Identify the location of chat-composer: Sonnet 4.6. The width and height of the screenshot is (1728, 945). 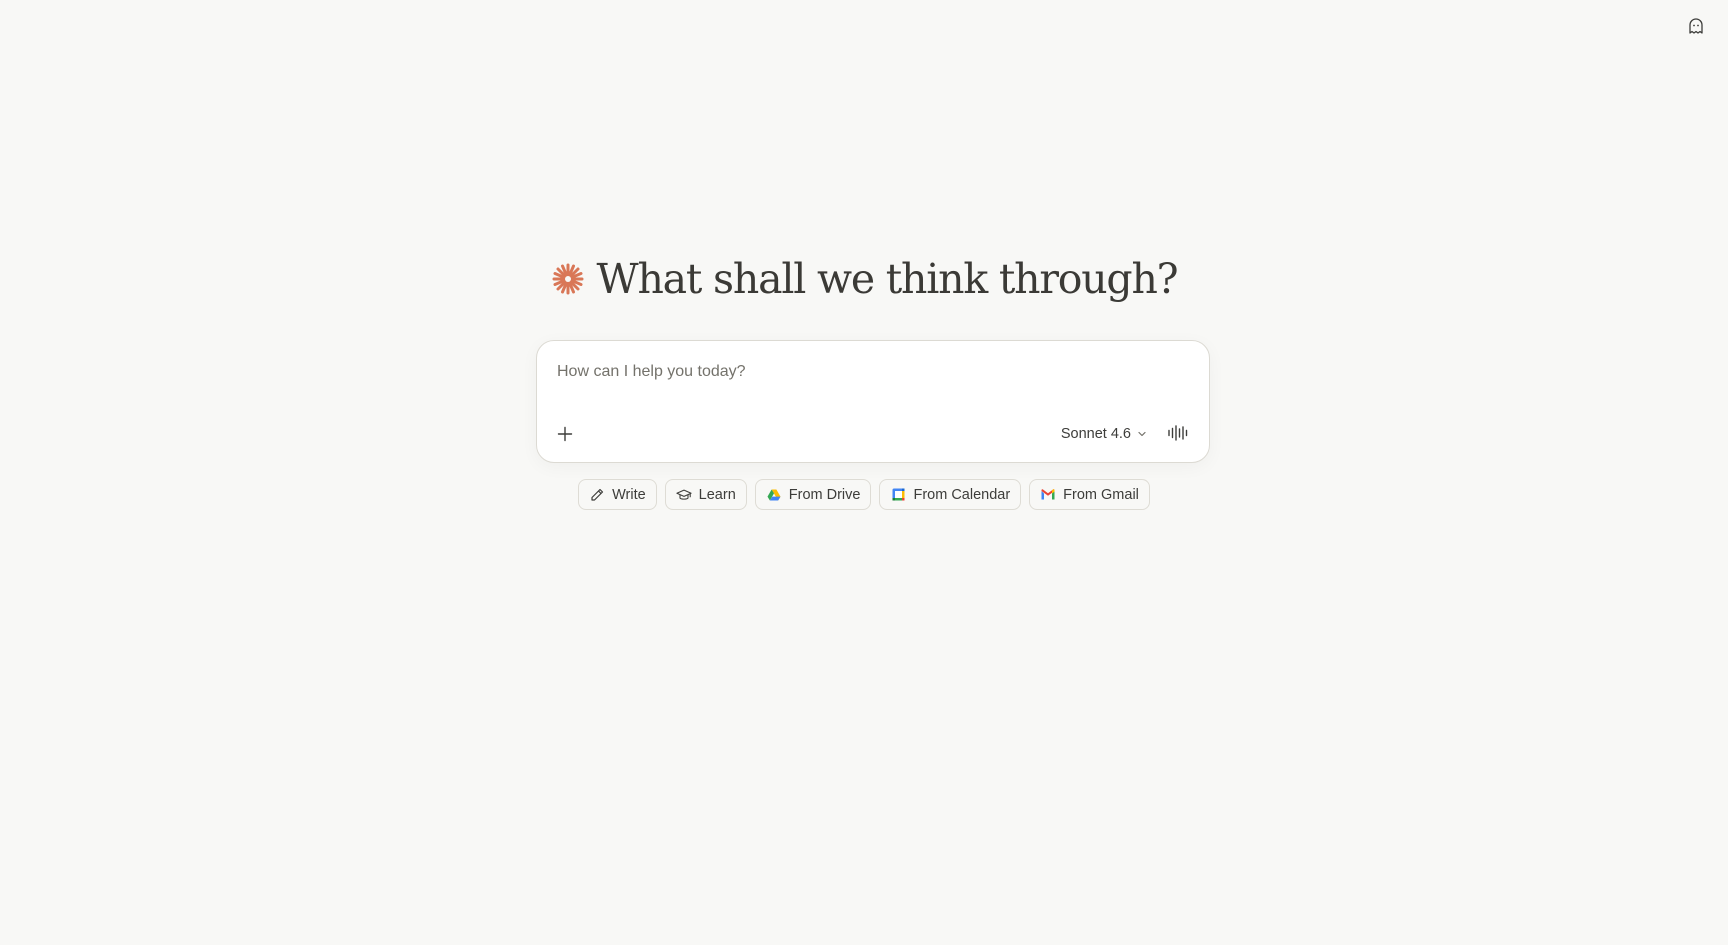
(873, 401).